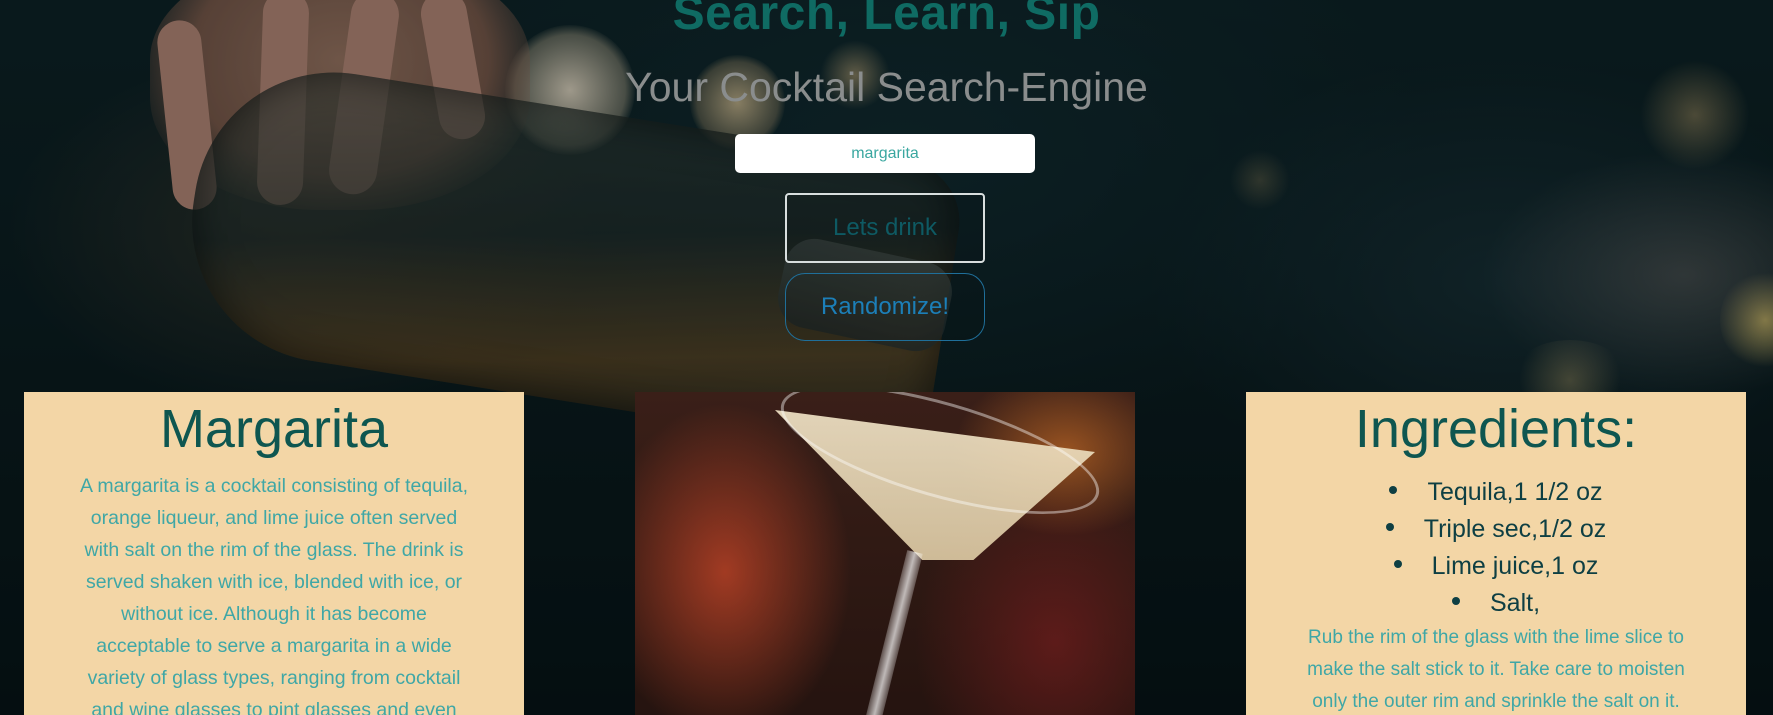 This screenshot has height=715, width=1773. I want to click on ingredient-item: Lime juice,1 oz, so click(1496, 566).